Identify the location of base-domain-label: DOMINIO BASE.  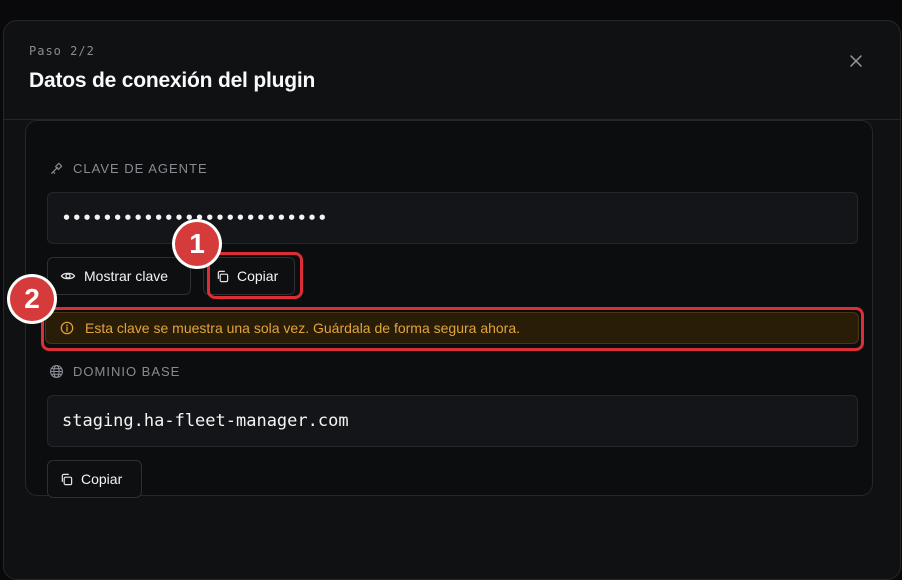
(114, 371).